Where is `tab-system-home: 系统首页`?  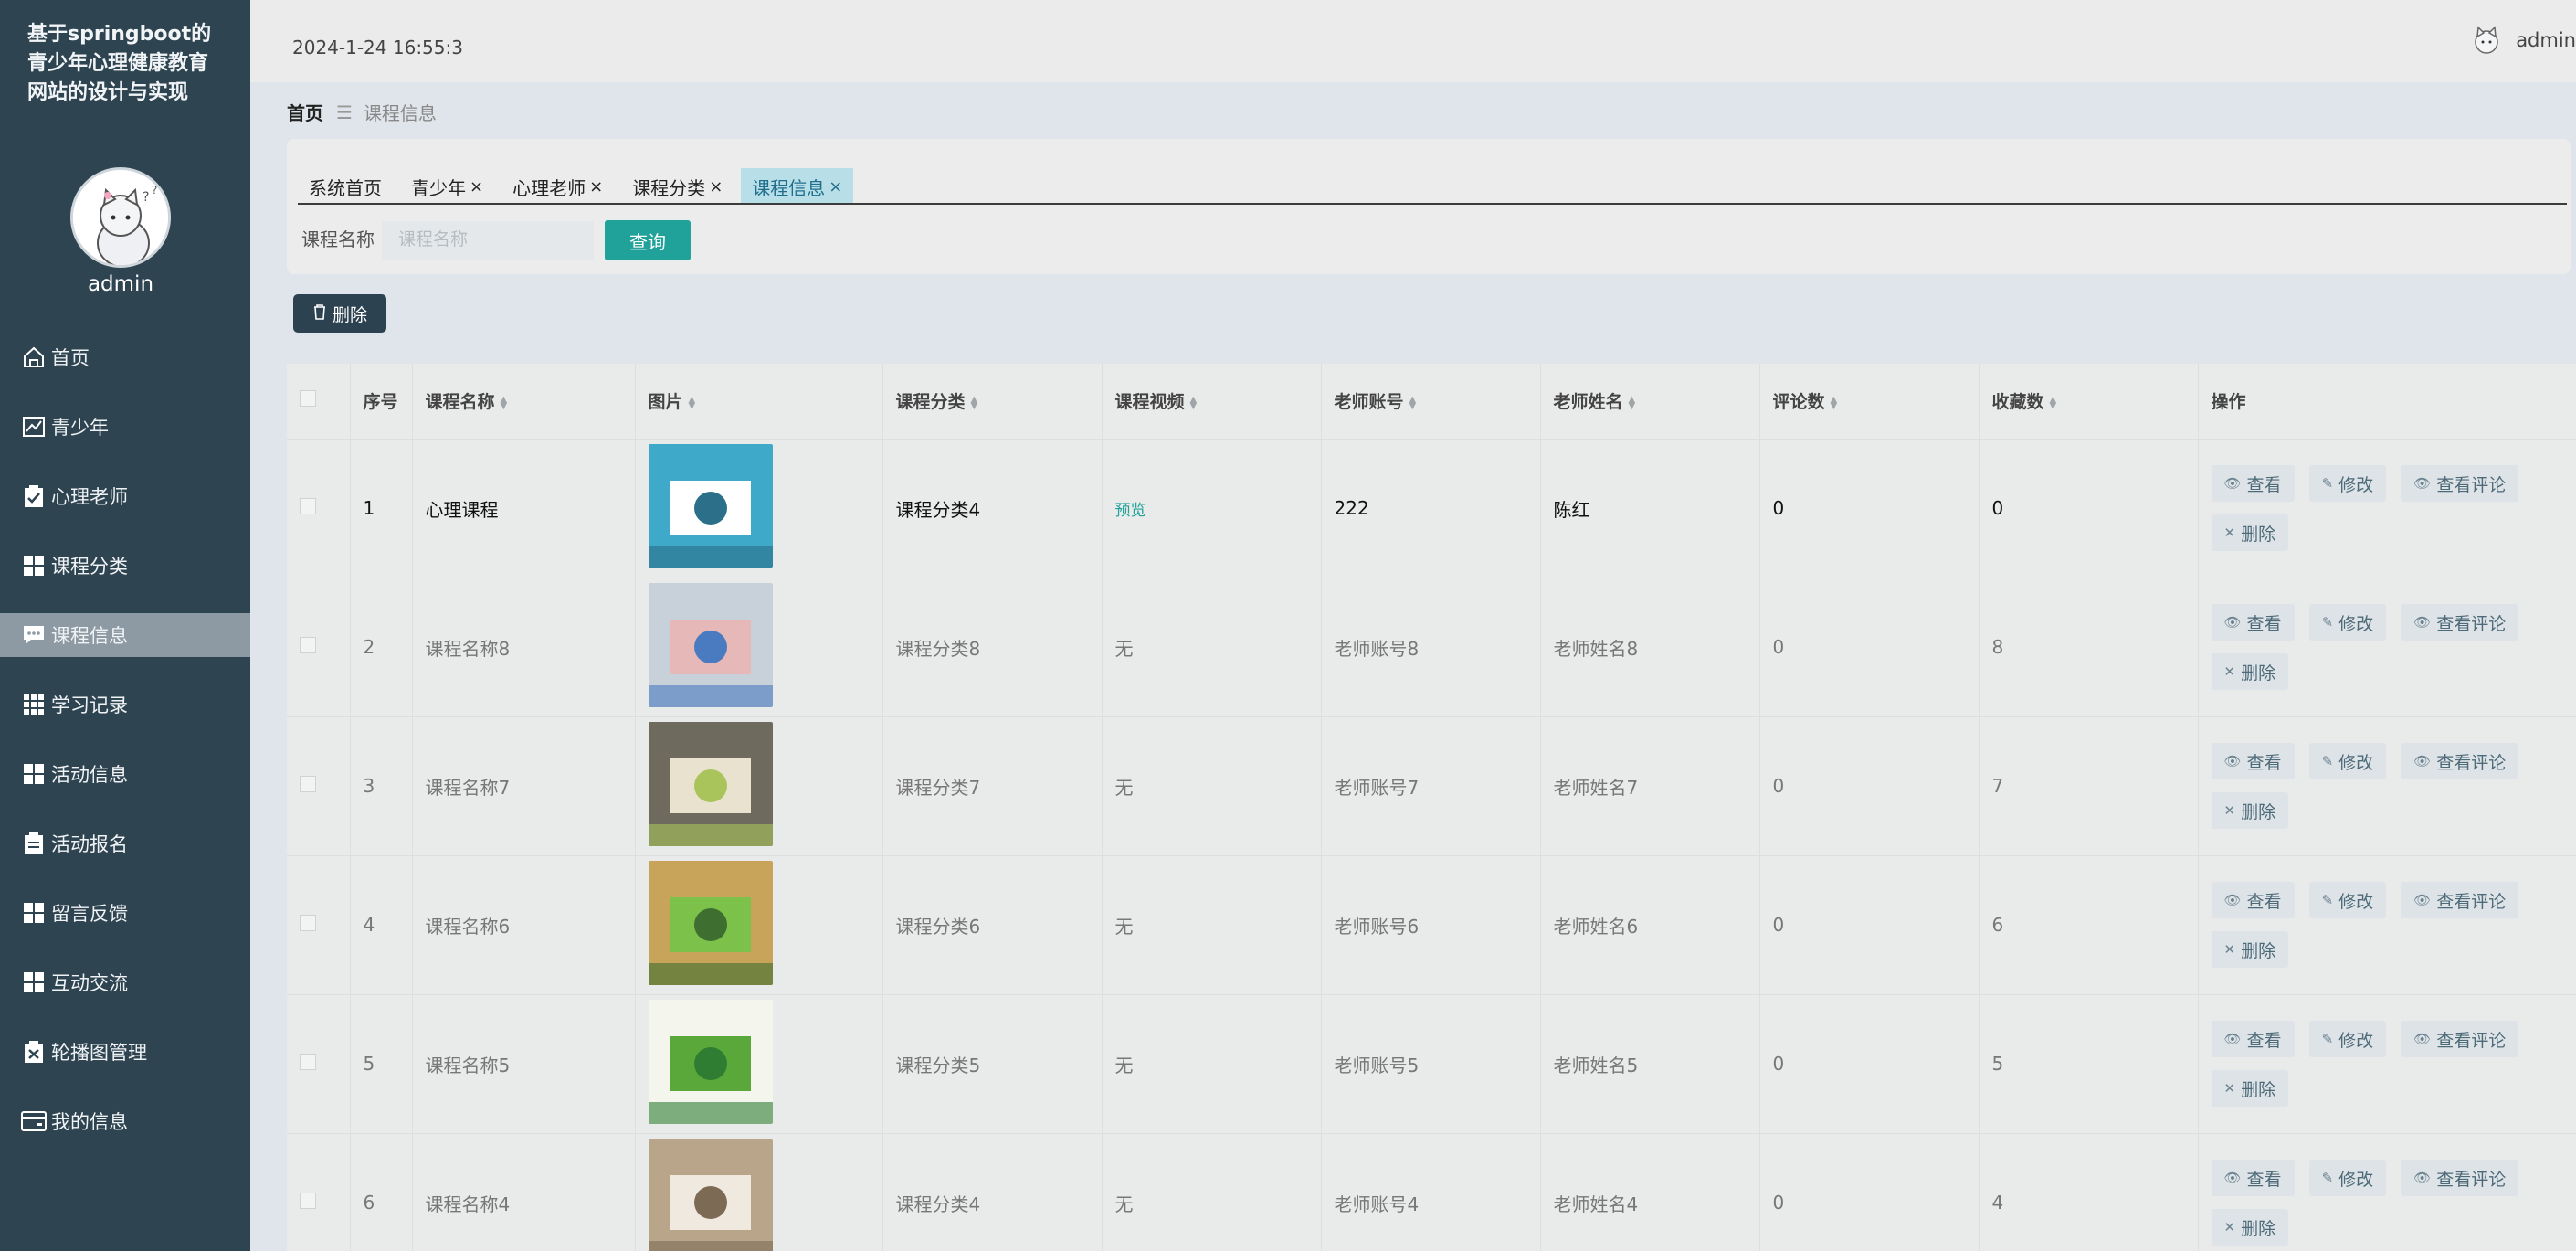 tab-system-home: 系统首页 is located at coordinates (345, 186).